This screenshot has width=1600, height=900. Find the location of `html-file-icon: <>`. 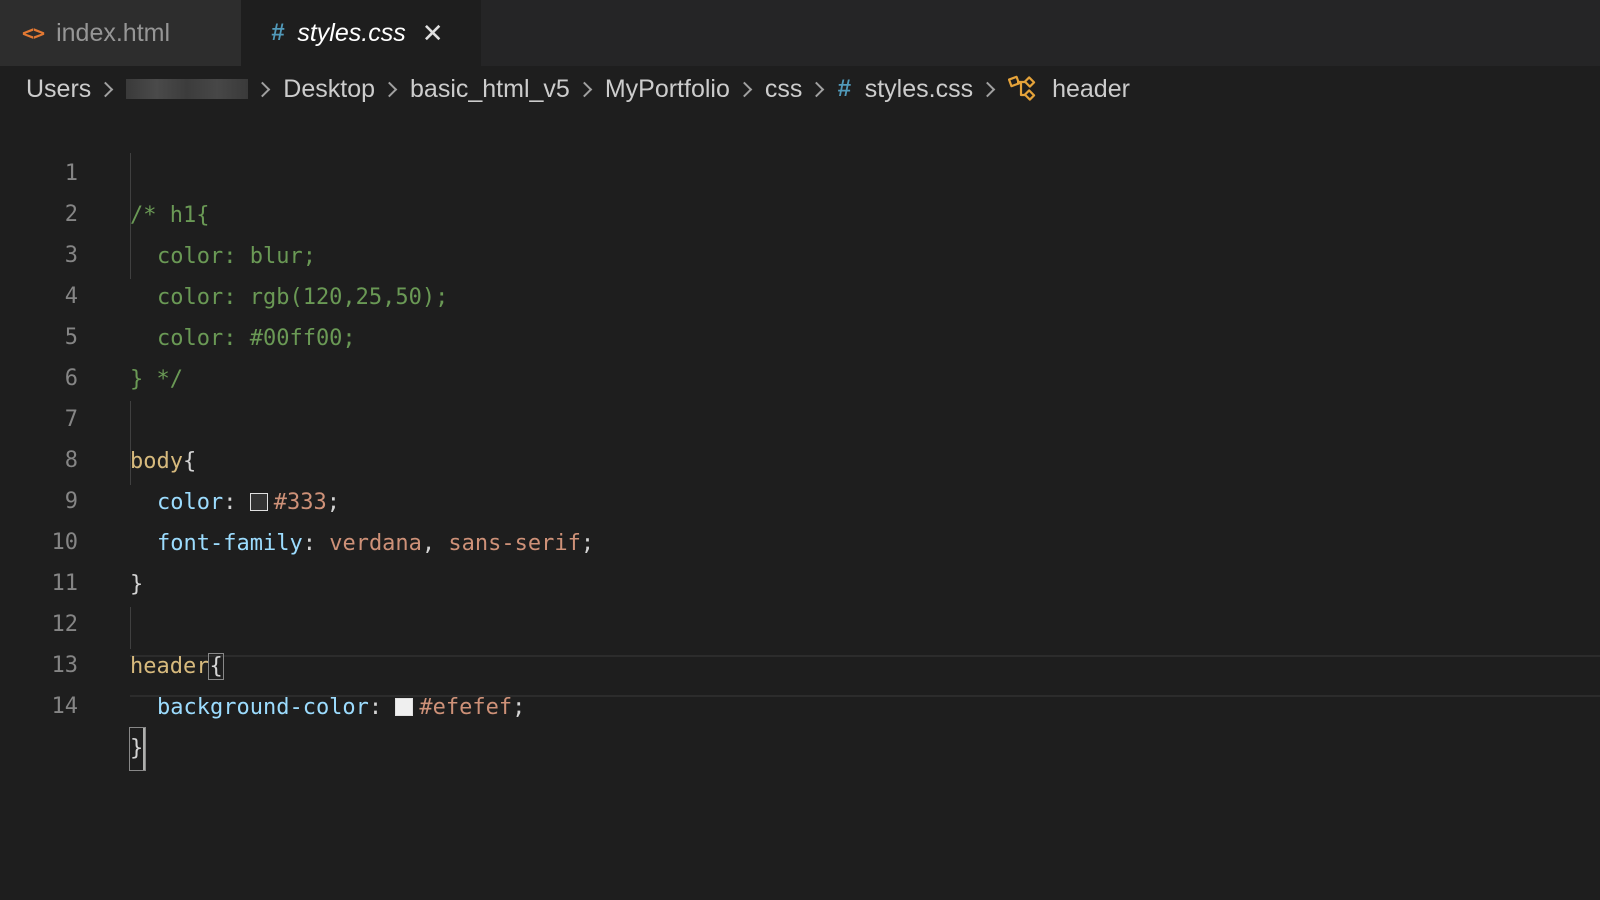

html-file-icon: <> is located at coordinates (33, 33).